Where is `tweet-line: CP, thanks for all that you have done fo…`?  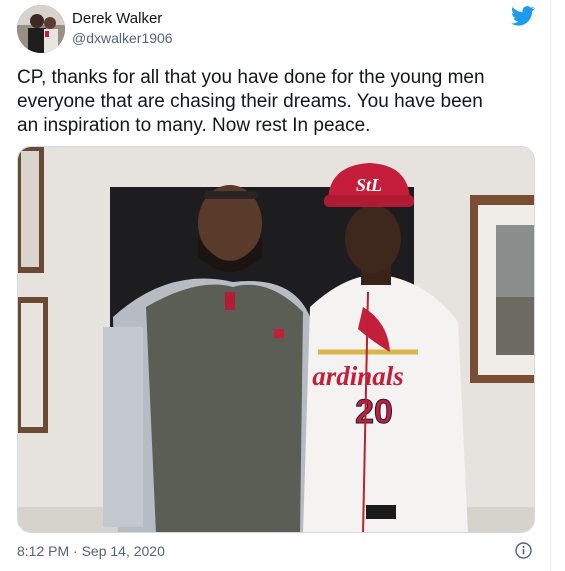 tweet-line: CP, thanks for all that you have done fo… is located at coordinates (251, 77).